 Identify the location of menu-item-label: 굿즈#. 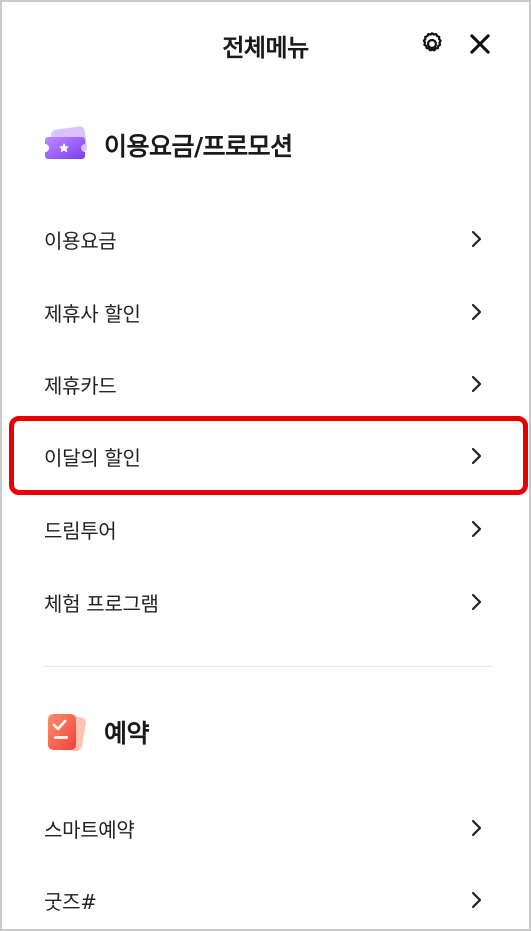
(70, 901).